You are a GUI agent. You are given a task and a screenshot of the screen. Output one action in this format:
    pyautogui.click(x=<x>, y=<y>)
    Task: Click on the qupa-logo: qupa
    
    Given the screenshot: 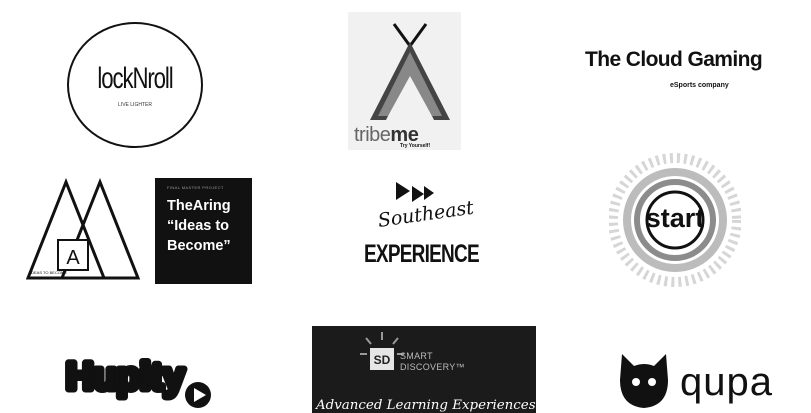 What is the action you would take?
    pyautogui.click(x=701, y=379)
    